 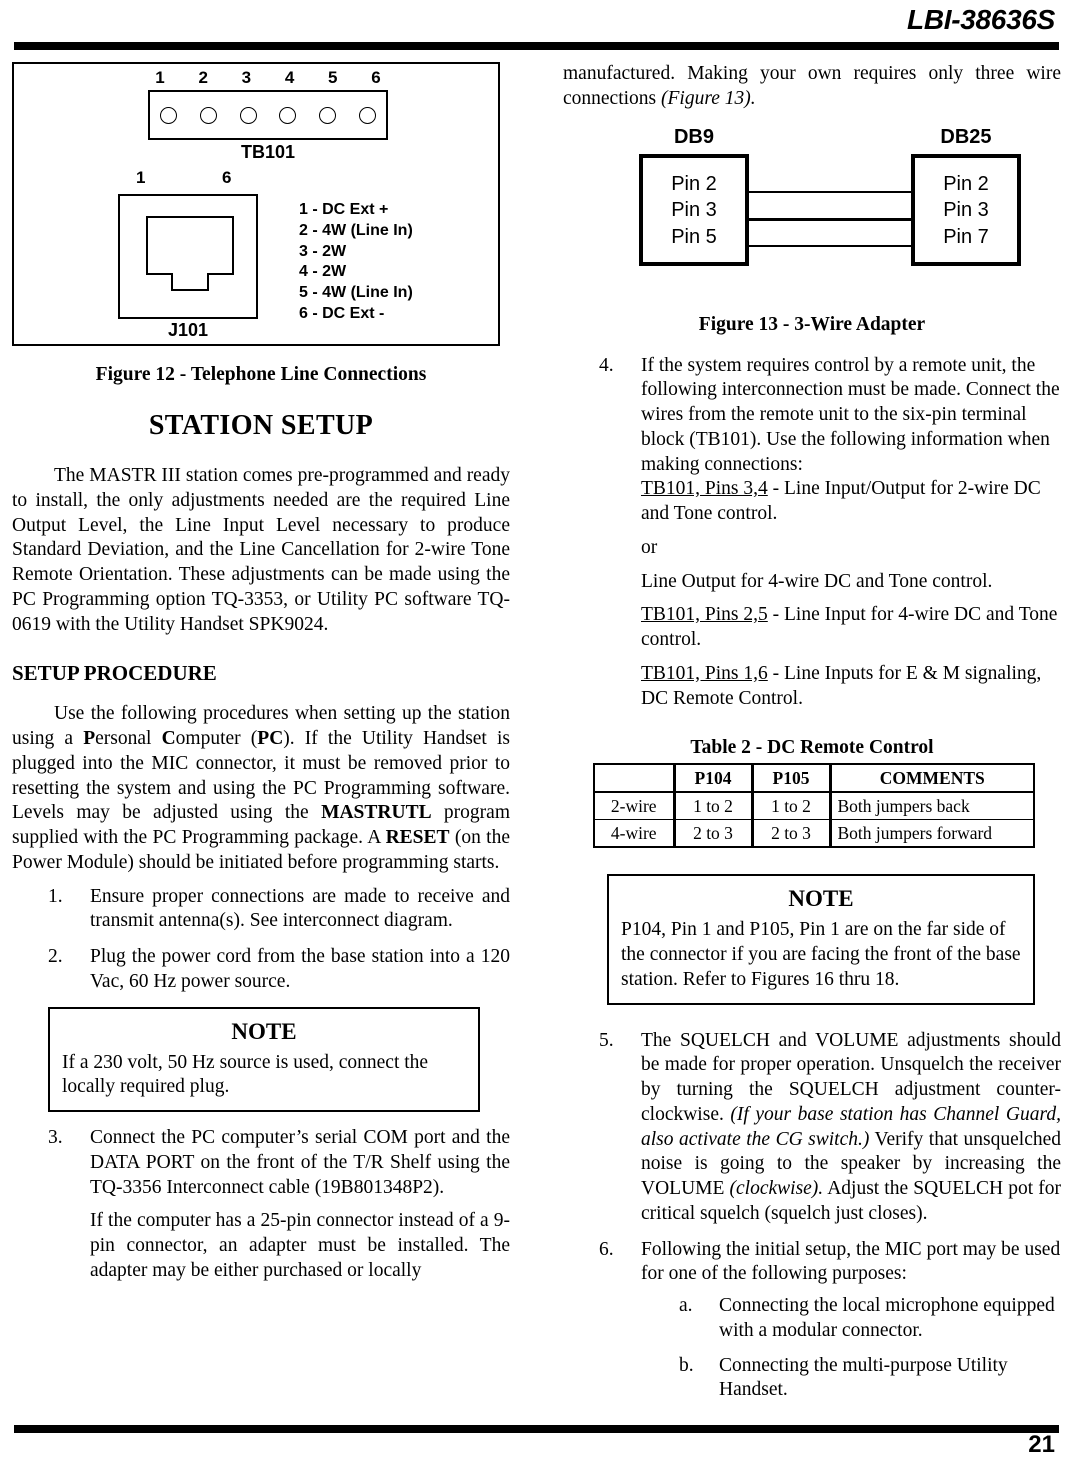 I want to click on j101-label: J101, so click(x=188, y=330).